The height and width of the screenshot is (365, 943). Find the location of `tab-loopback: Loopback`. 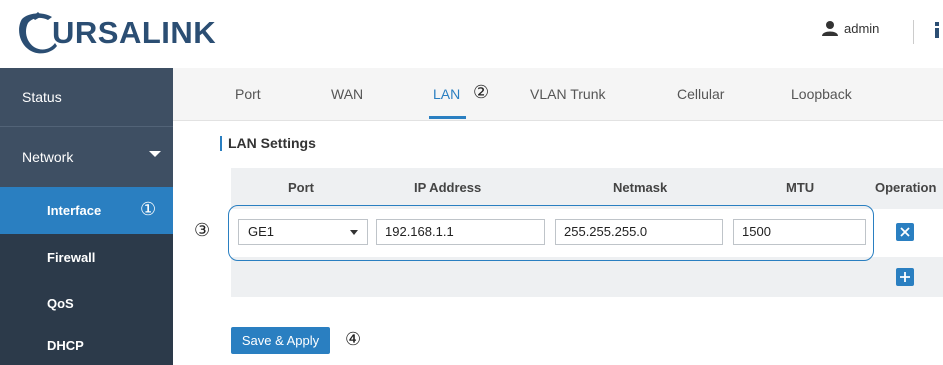

tab-loopback: Loopback is located at coordinates (821, 94).